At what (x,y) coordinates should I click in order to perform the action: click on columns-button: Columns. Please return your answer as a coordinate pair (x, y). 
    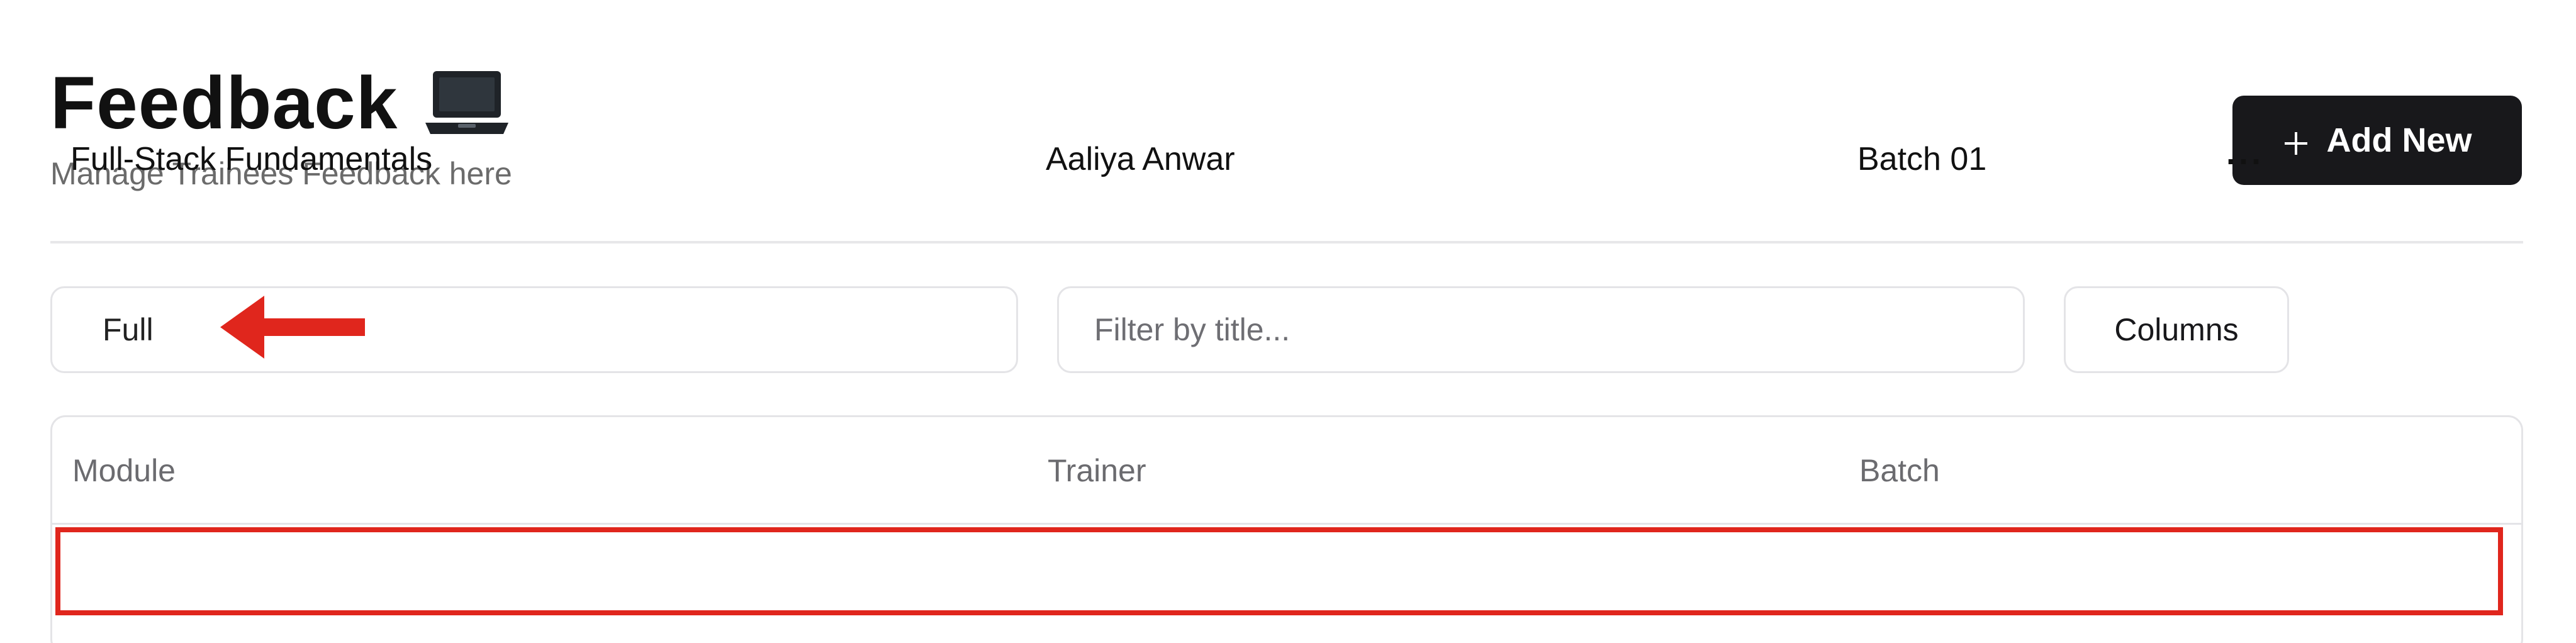
    Looking at the image, I should click on (2176, 330).